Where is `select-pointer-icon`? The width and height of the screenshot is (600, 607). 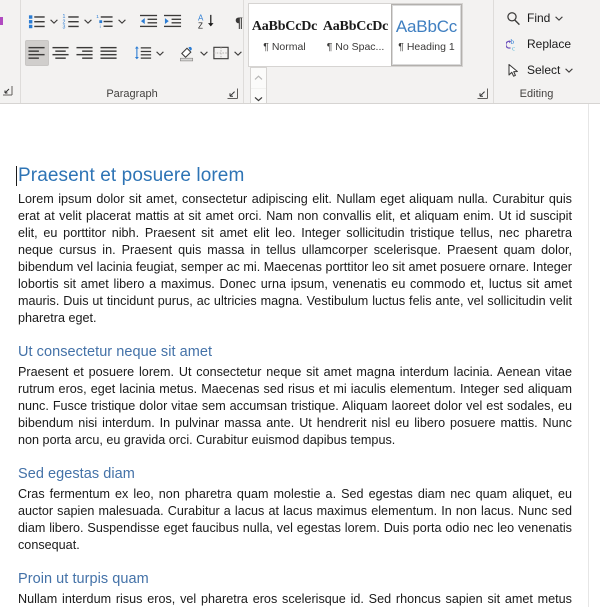 select-pointer-icon is located at coordinates (513, 70).